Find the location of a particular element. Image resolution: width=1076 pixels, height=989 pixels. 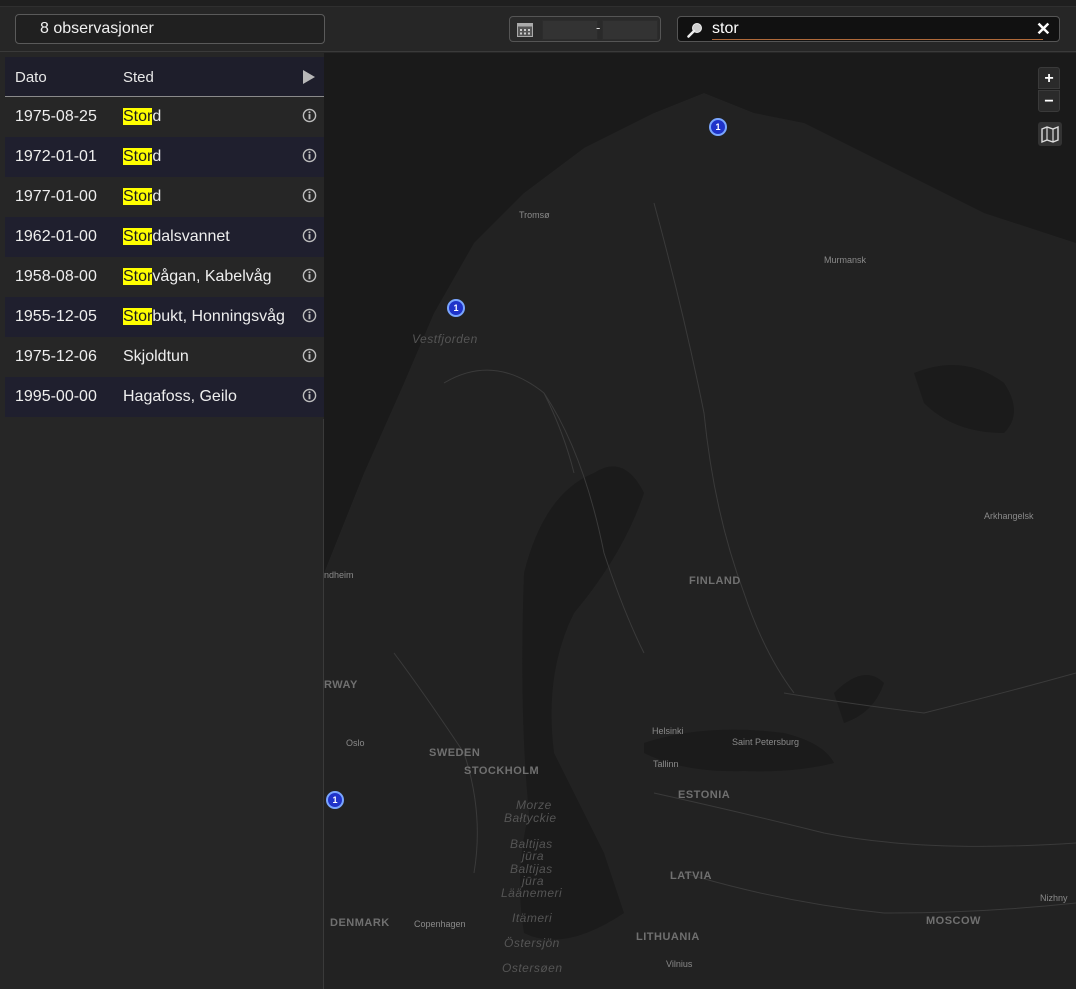

observation-count: 8 observasjoner is located at coordinates (170, 29).